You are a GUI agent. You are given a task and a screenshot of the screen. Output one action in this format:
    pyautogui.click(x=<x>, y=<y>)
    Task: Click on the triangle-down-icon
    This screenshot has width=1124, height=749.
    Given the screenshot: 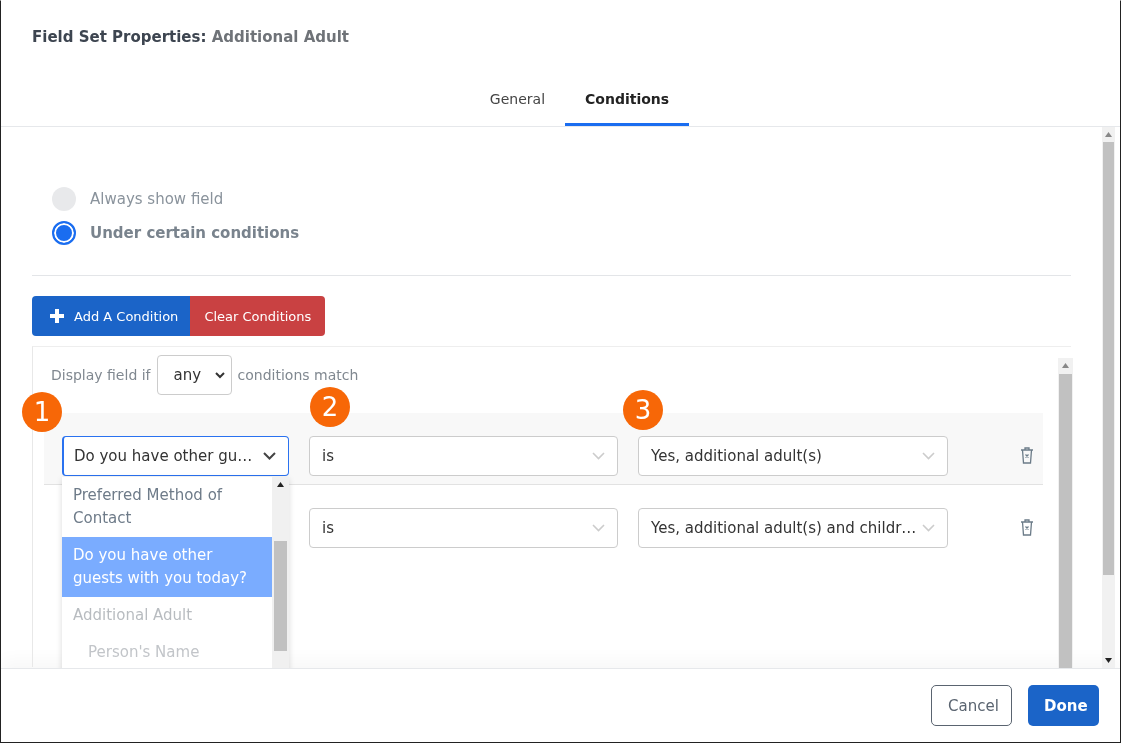 What is the action you would take?
    pyautogui.click(x=1108, y=660)
    